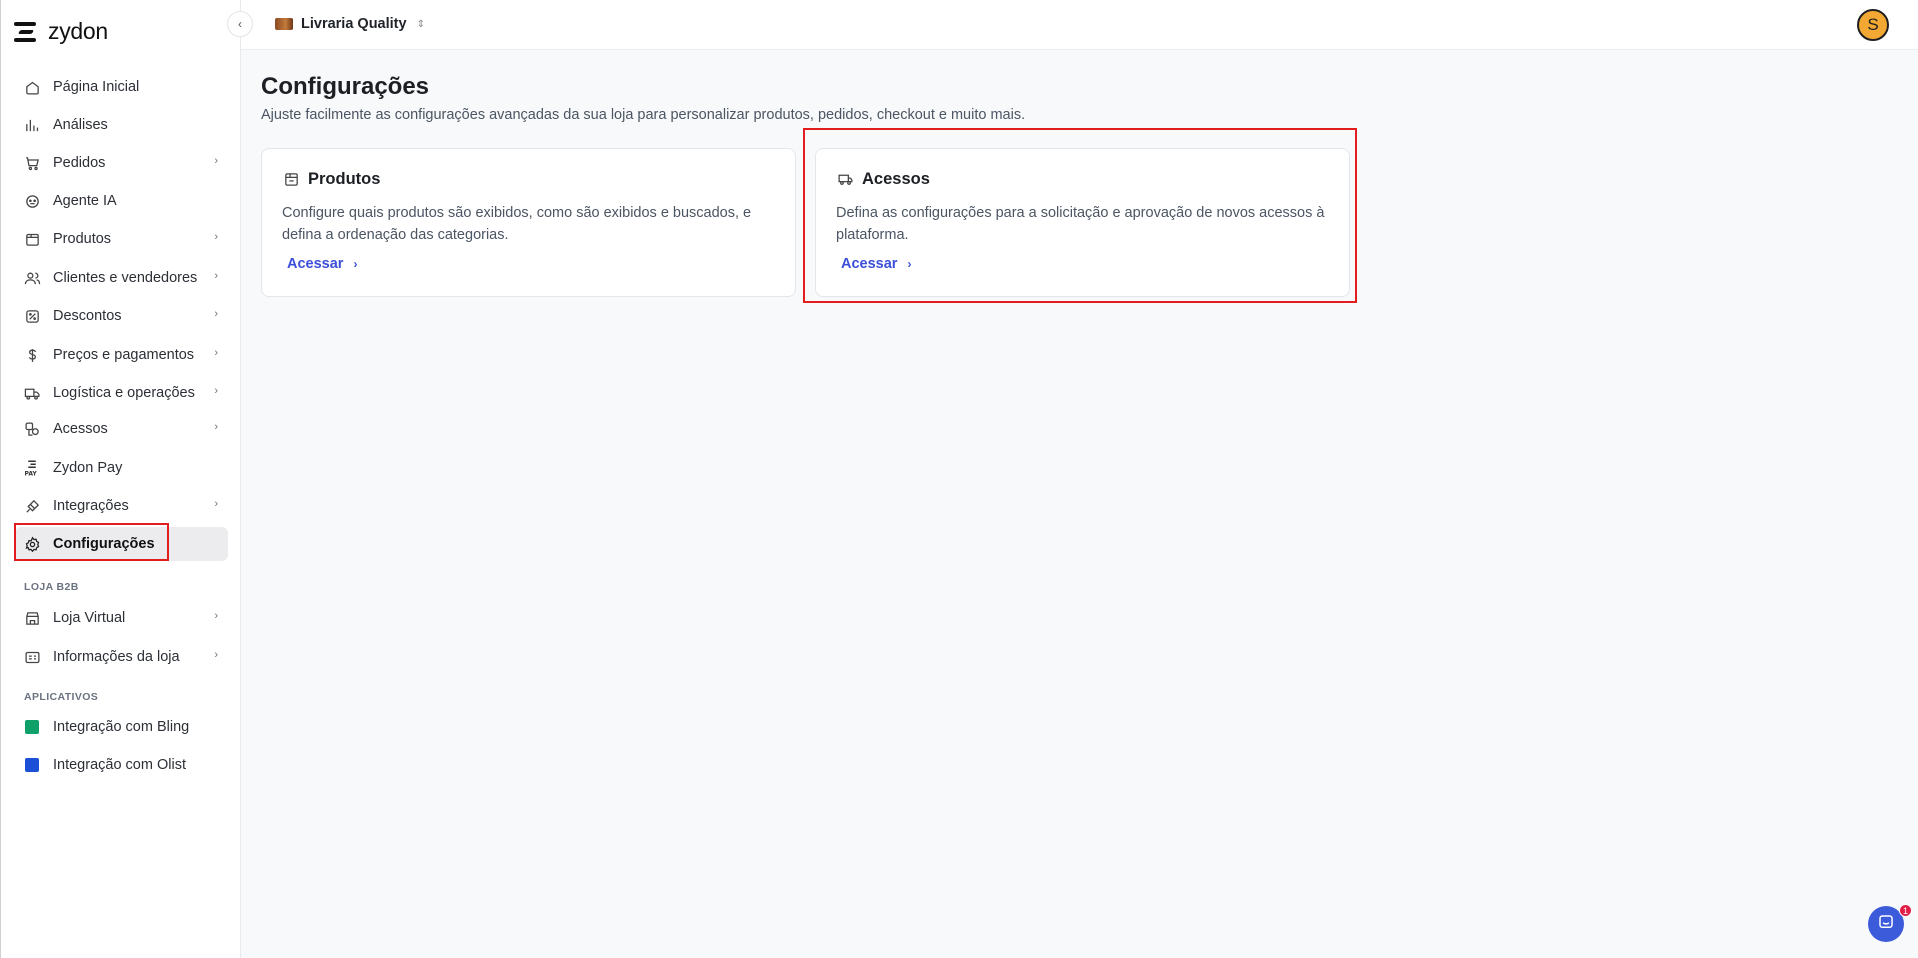  What do you see at coordinates (32, 727) in the screenshot?
I see `bling-icon` at bounding box center [32, 727].